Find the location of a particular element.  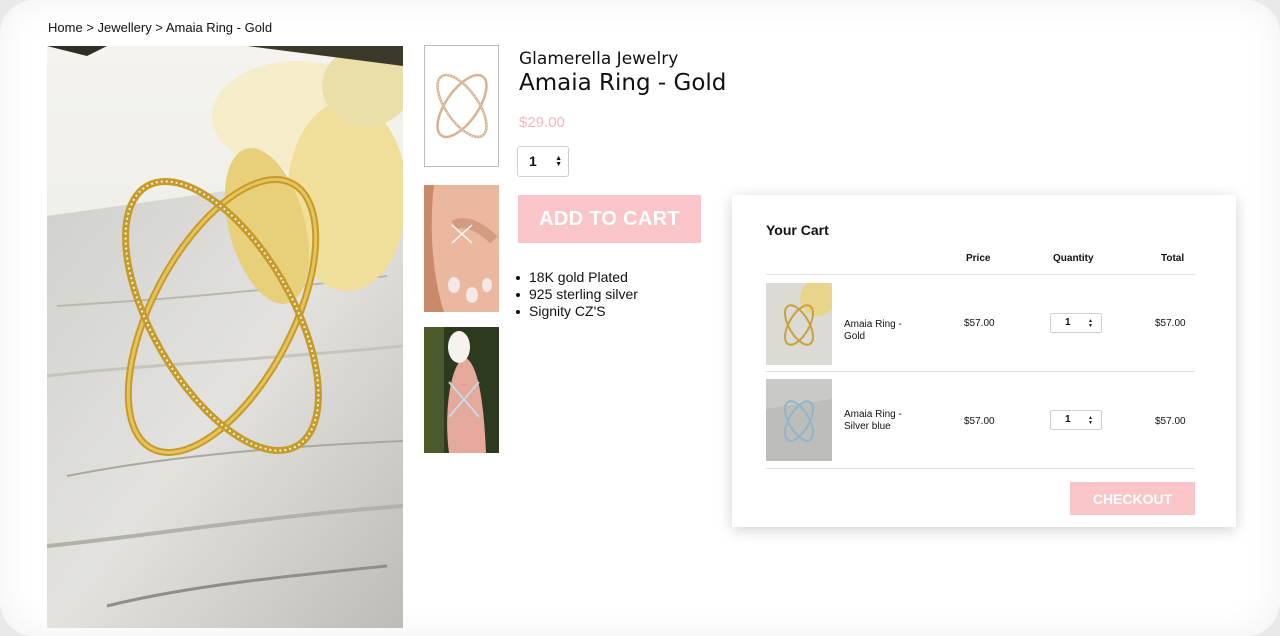

checkout-button: CHECKOUT is located at coordinates (1132, 498).